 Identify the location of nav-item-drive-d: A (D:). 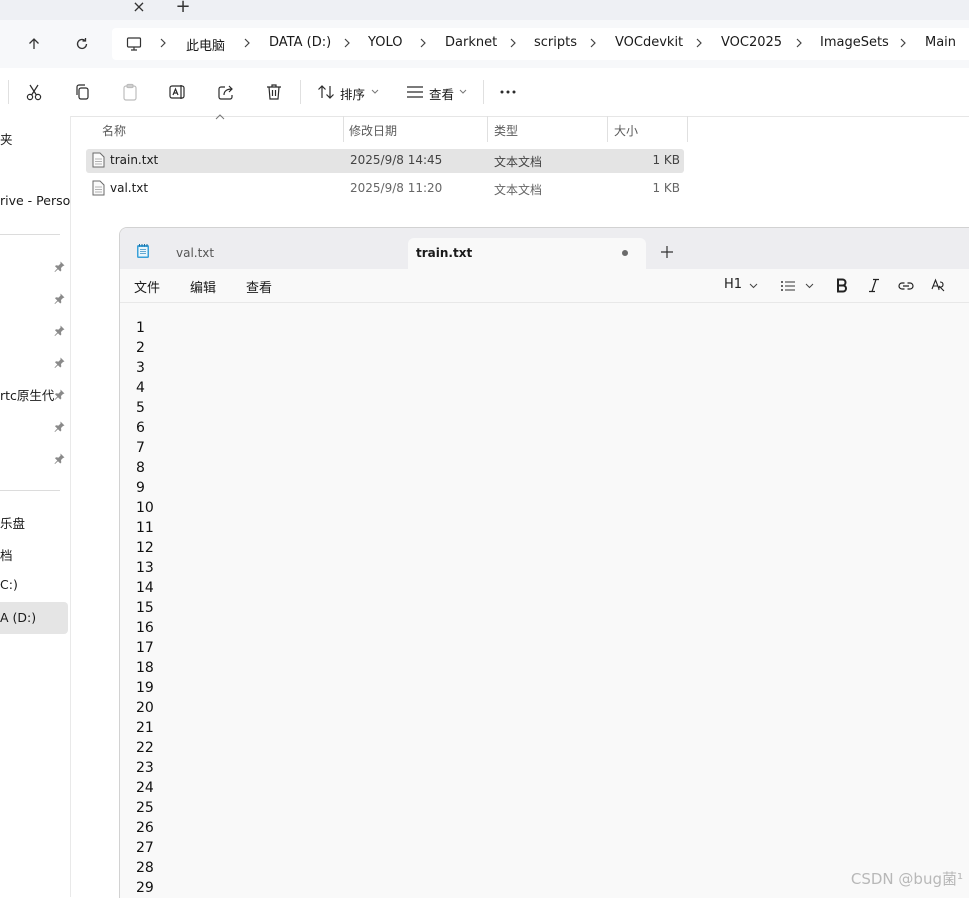
(18, 617).